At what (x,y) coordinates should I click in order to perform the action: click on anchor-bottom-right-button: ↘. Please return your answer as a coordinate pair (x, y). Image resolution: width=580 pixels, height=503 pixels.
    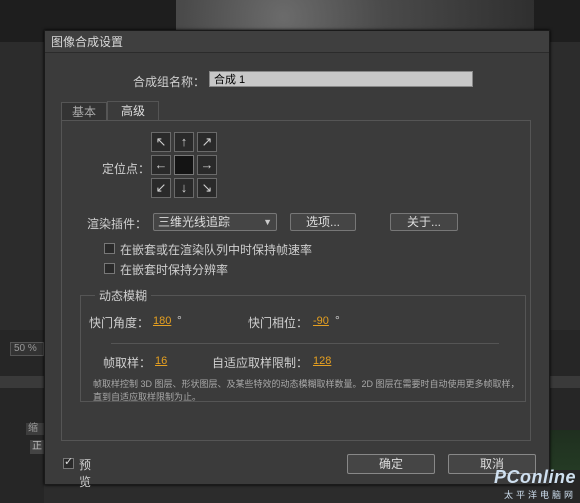
    Looking at the image, I should click on (207, 188).